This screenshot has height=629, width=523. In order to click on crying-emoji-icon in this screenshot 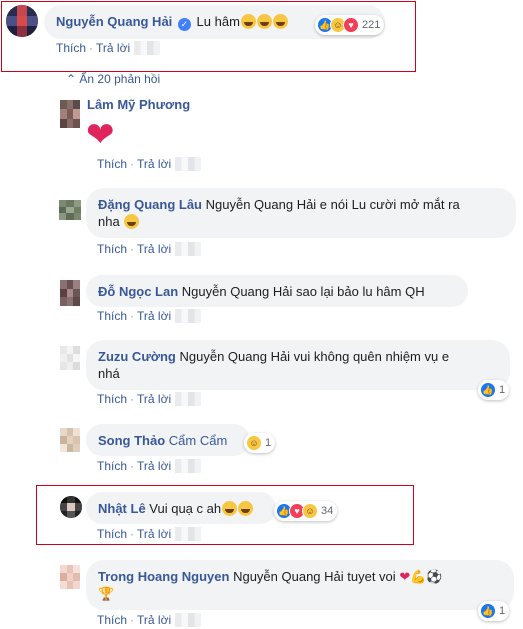, I will do `click(230, 508)`.